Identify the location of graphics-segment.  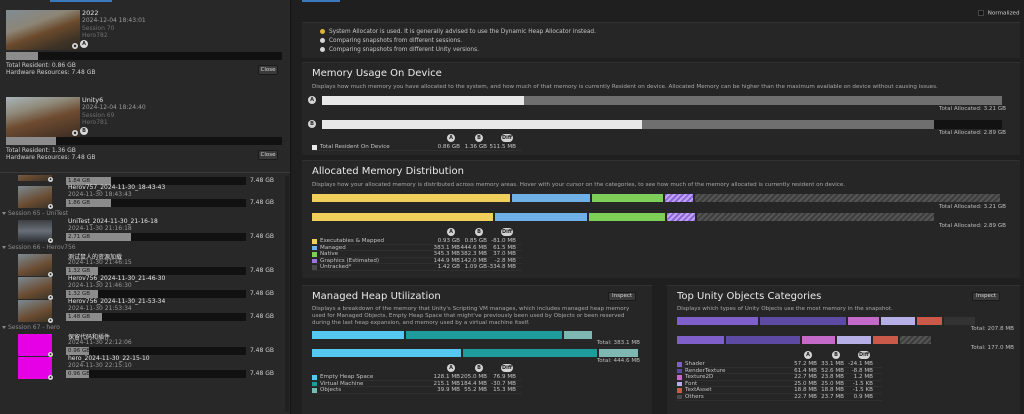
(678, 198).